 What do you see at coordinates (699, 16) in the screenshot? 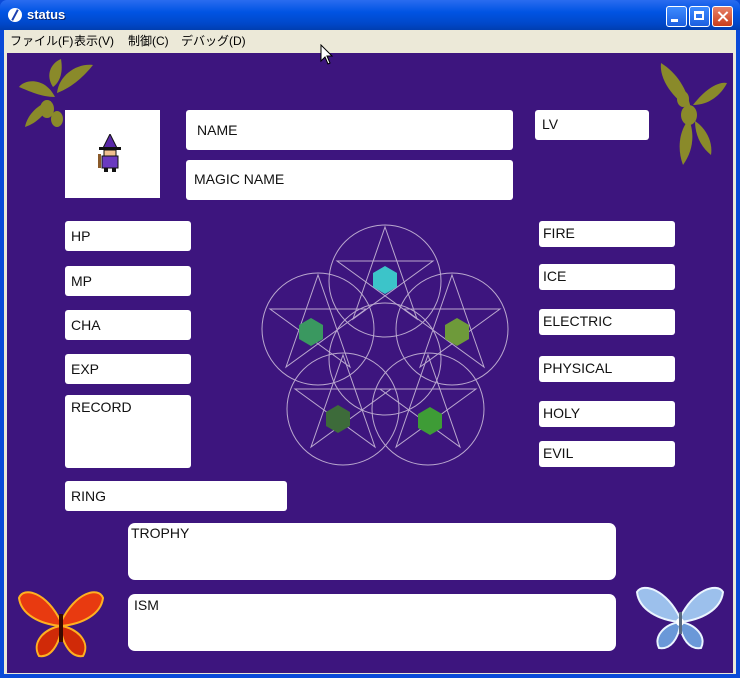
I see `maximize-button` at bounding box center [699, 16].